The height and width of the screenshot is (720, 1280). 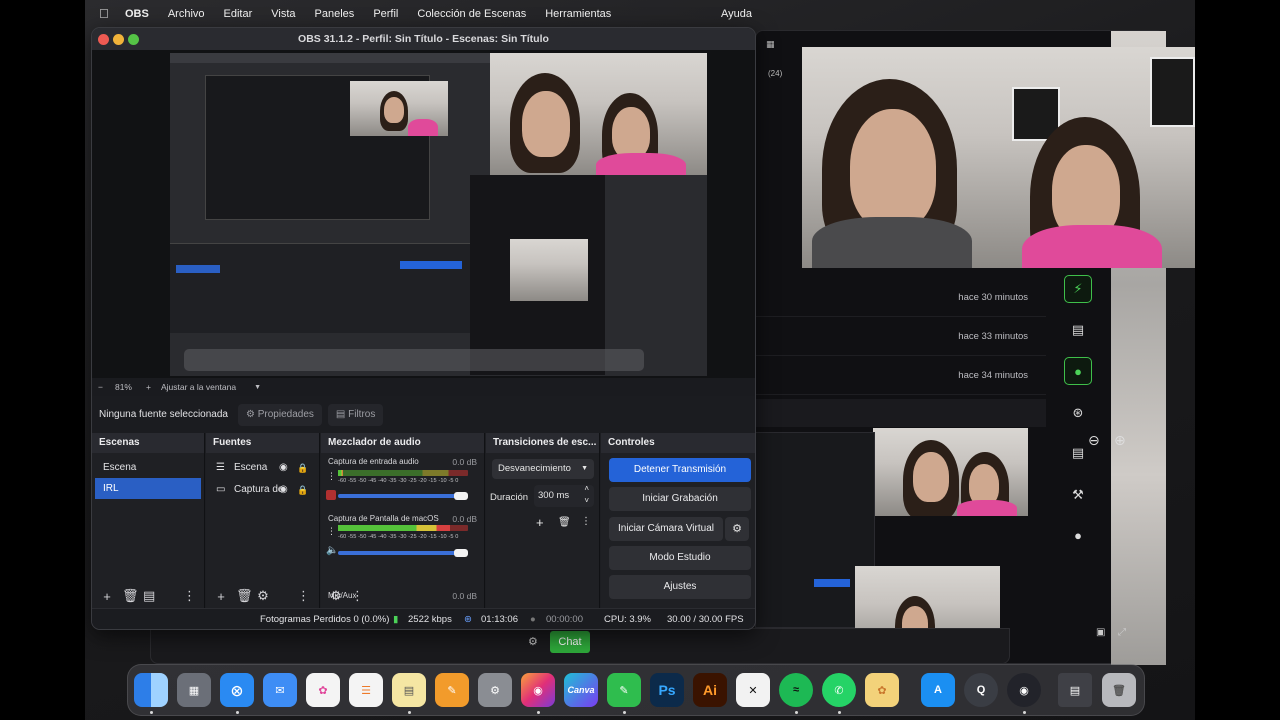 What do you see at coordinates (1120, 440) in the screenshot?
I see `zoom-in-icon: ⊕` at bounding box center [1120, 440].